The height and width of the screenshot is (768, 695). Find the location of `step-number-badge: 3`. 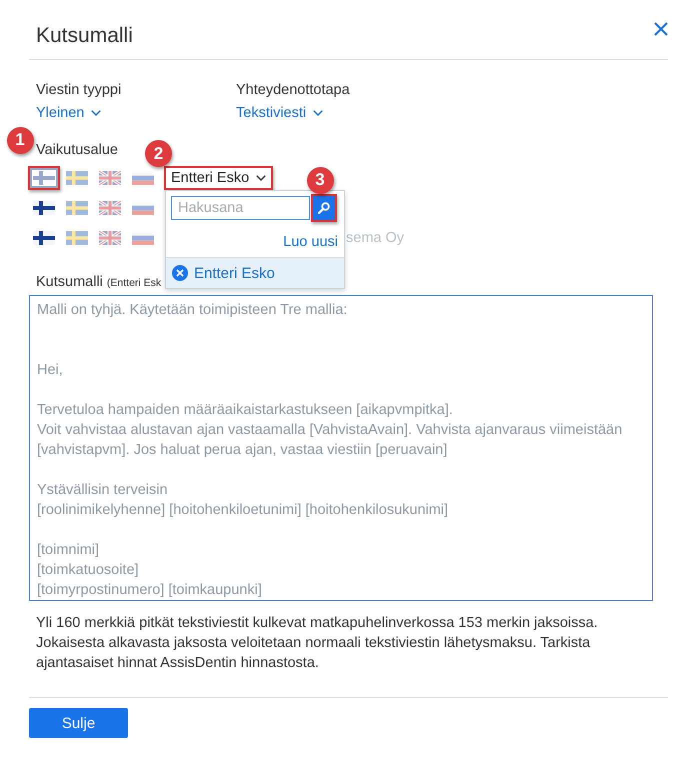

step-number-badge: 3 is located at coordinates (320, 180).